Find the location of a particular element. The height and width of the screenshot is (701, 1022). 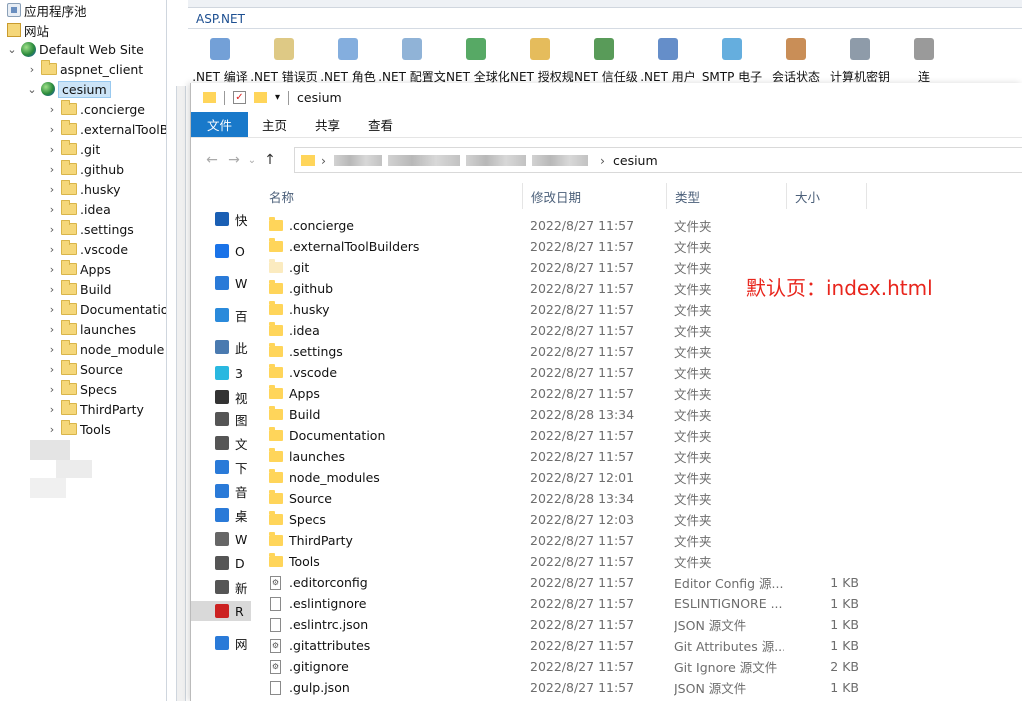

tab-view: 查看 is located at coordinates (380, 124).